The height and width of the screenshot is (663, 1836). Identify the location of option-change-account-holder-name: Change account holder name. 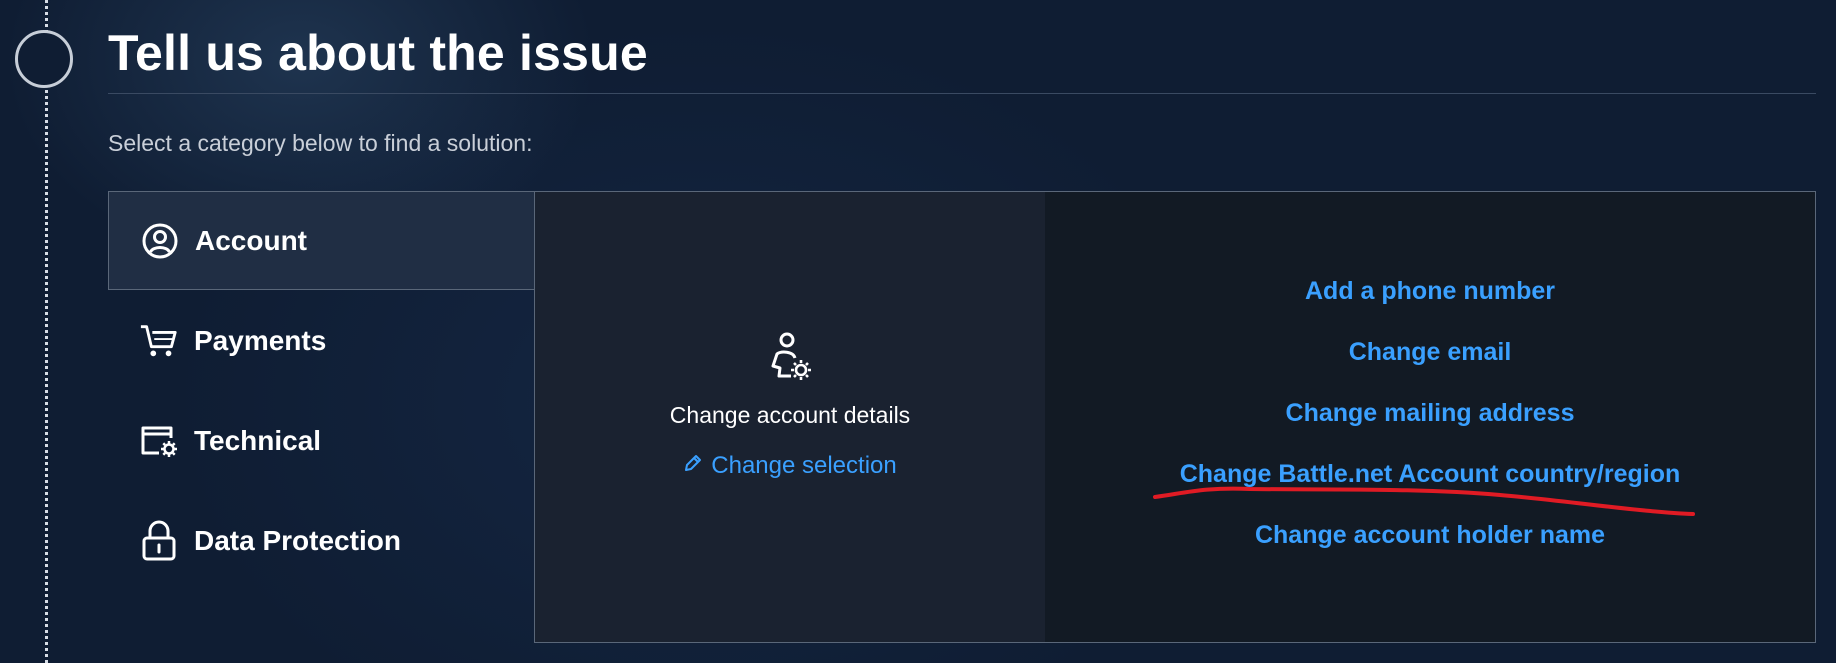
(1430, 535).